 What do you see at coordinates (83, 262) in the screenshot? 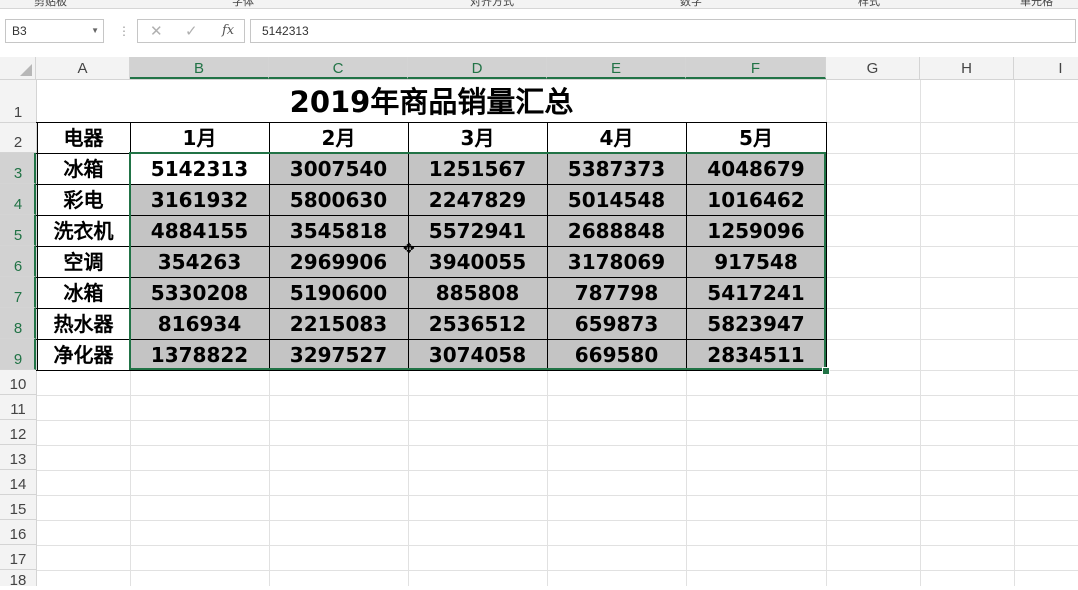
I see `row-label-cell: 空调` at bounding box center [83, 262].